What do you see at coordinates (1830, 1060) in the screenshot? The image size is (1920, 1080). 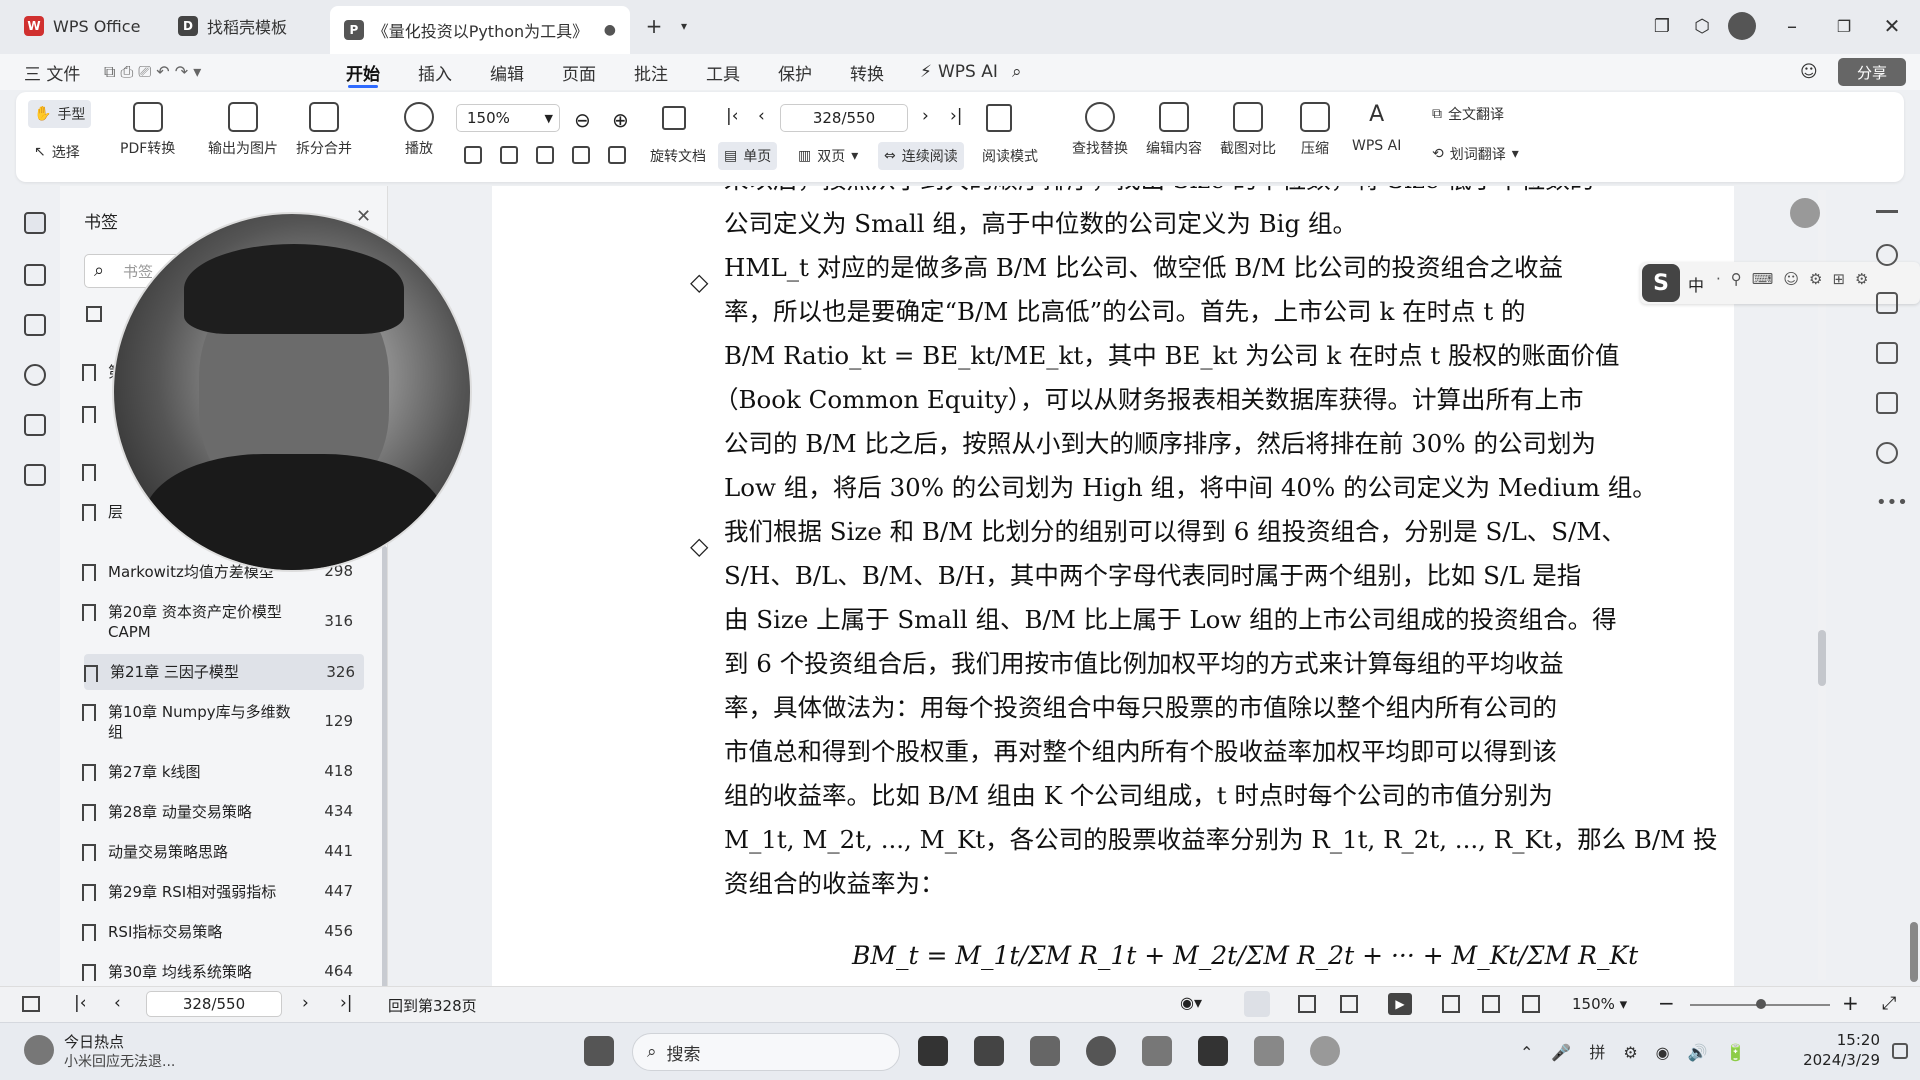 I see `clock-date: 2024/3/29` at bounding box center [1830, 1060].